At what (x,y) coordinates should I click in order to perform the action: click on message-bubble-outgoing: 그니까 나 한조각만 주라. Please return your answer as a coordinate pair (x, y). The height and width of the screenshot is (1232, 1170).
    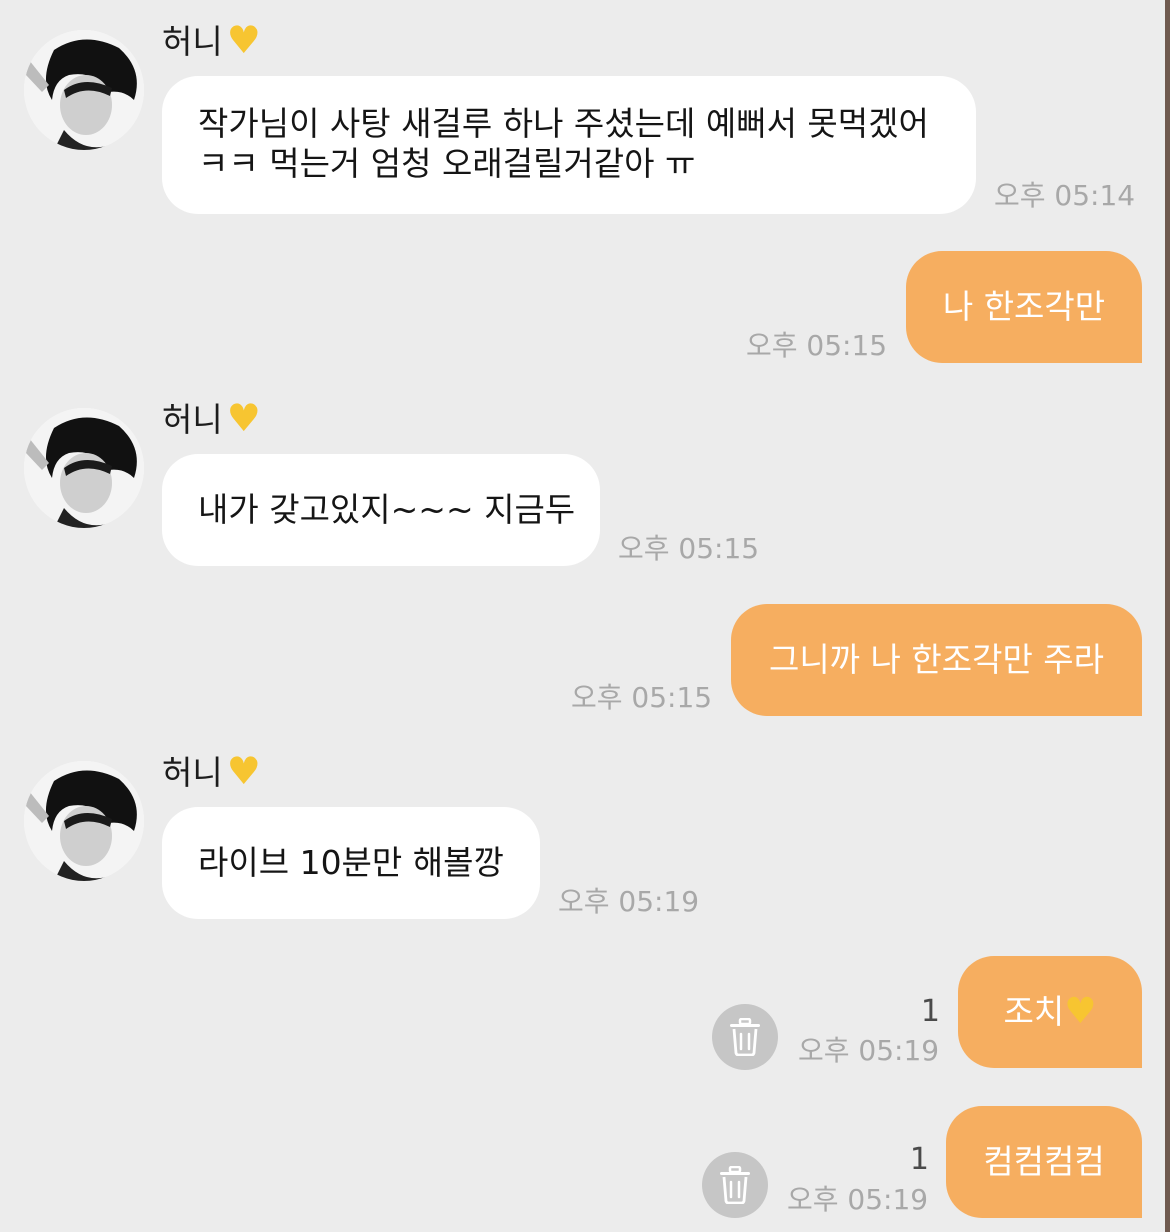
    Looking at the image, I should click on (936, 660).